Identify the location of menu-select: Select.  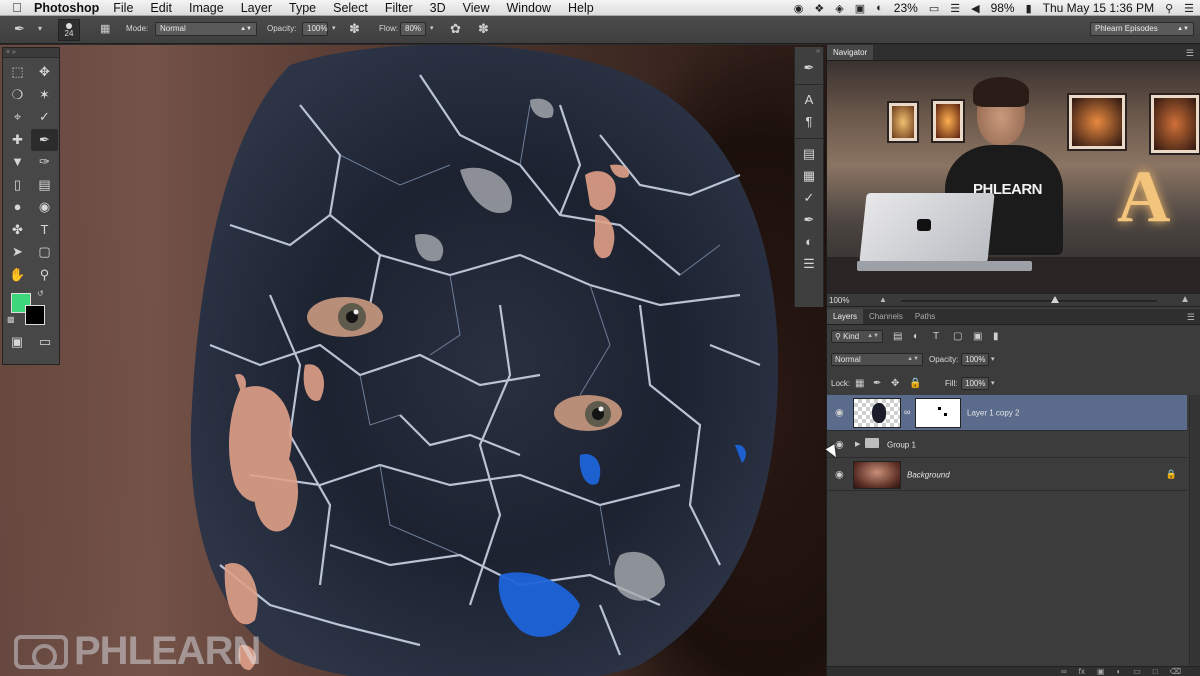
(350, 8).